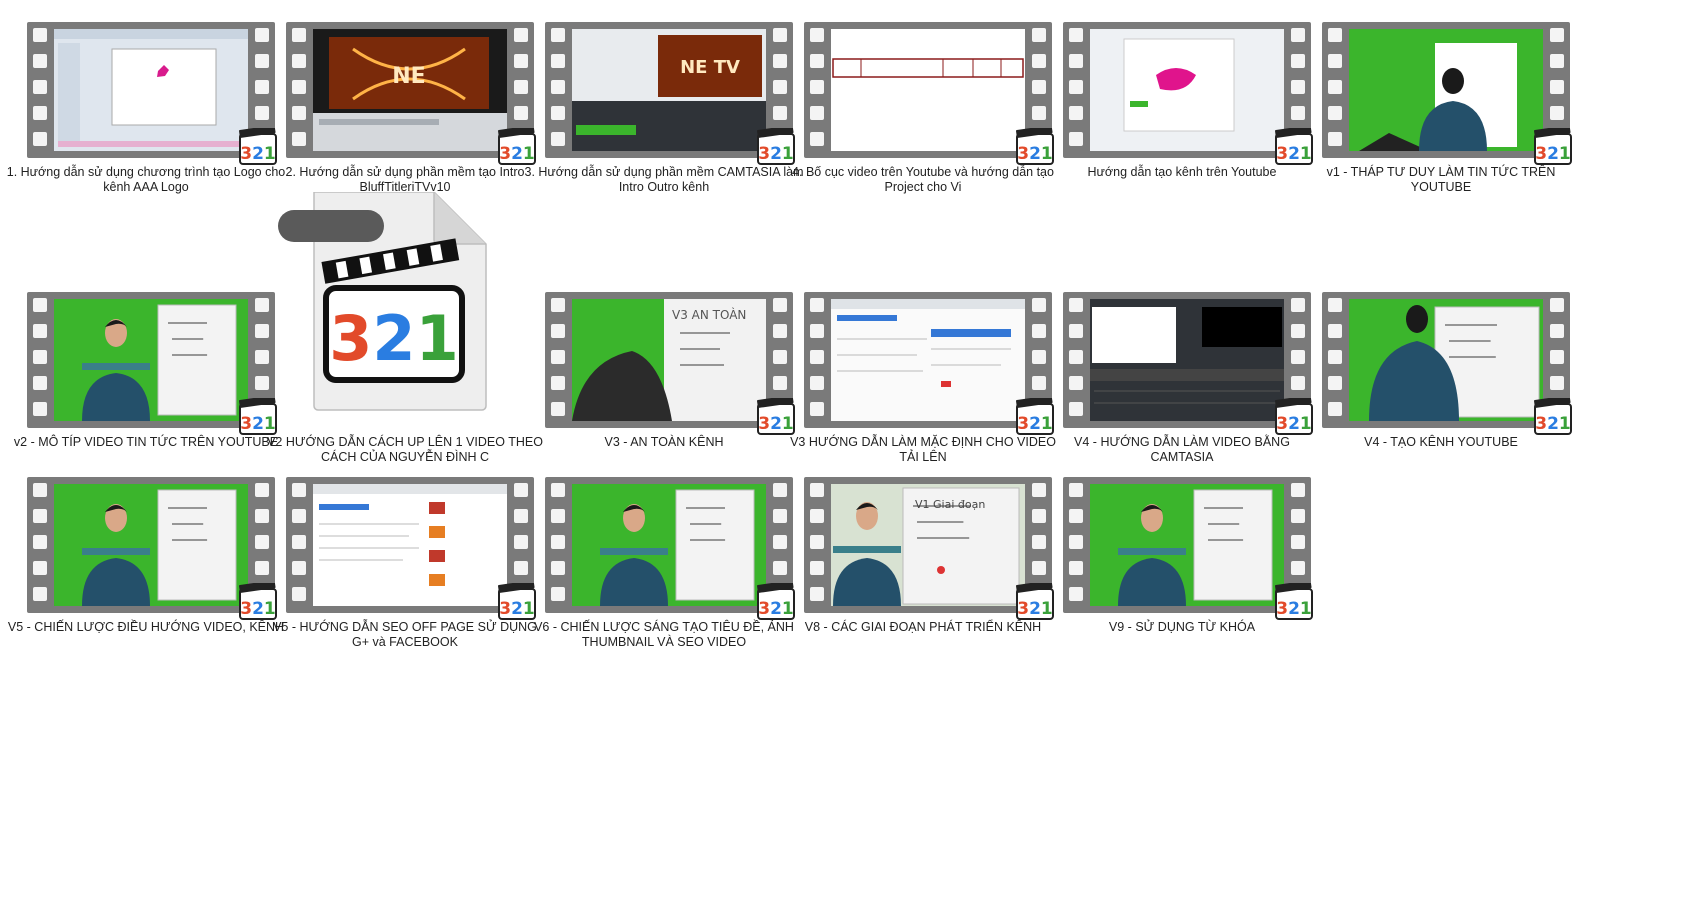 The width and height of the screenshot is (1700, 921). What do you see at coordinates (669, 360) in the screenshot?
I see `video-thumbnail: V3 AN TOÀN` at bounding box center [669, 360].